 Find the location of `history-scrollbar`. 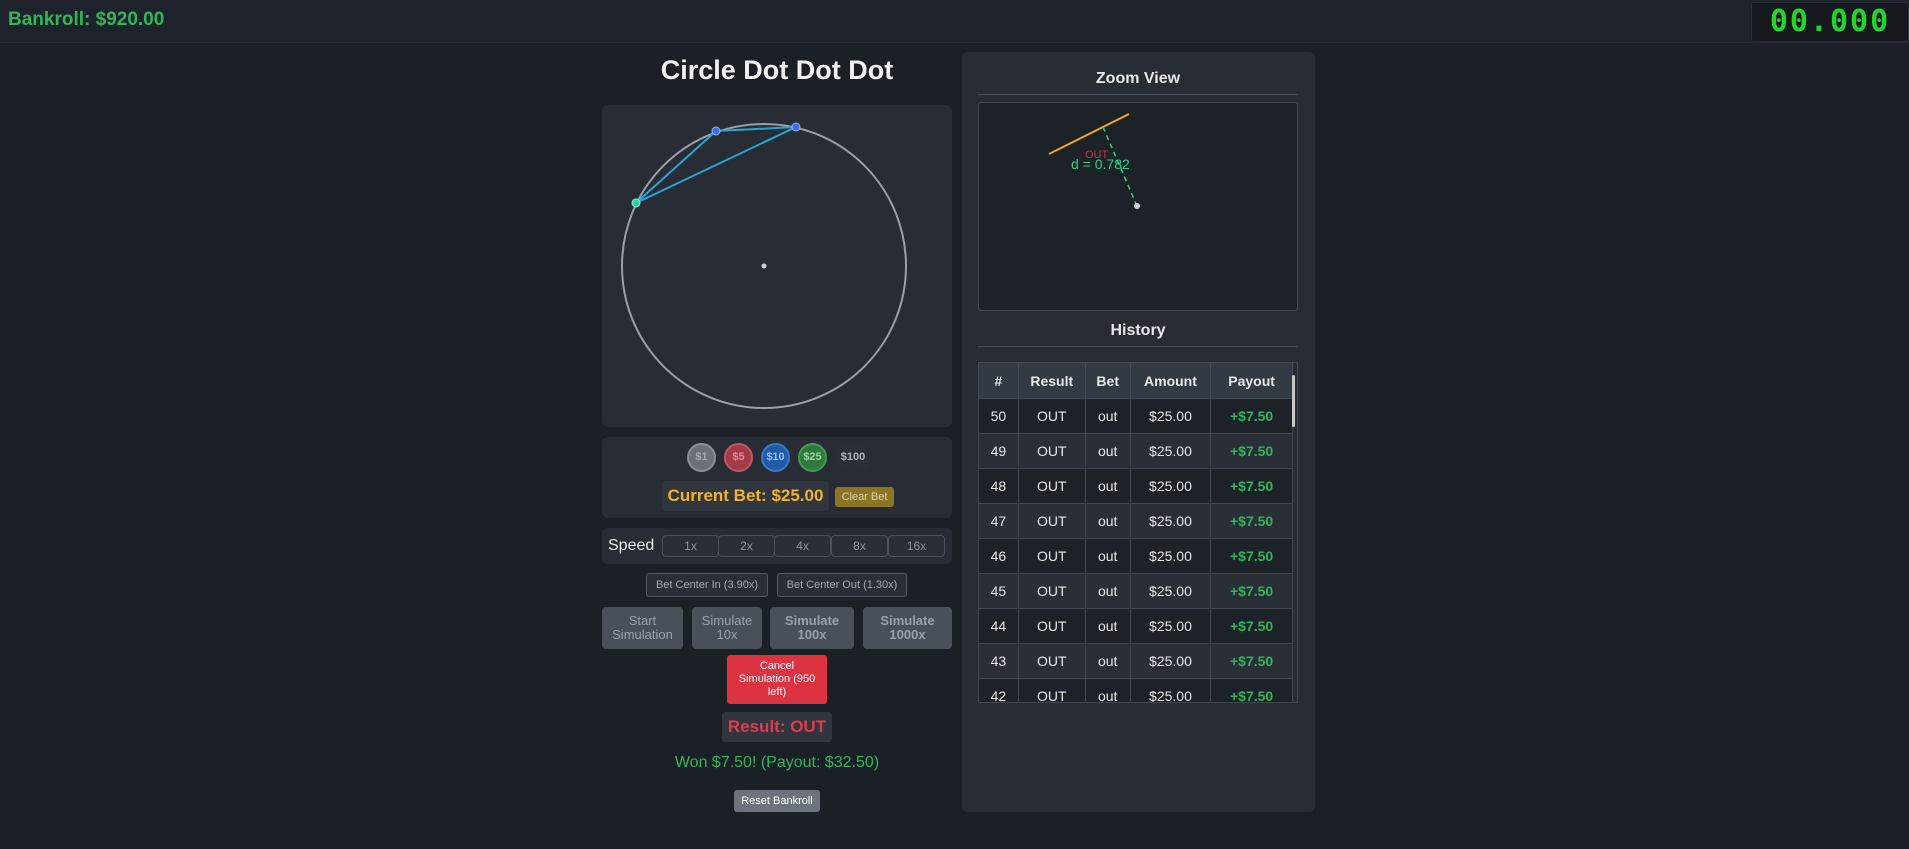

history-scrollbar is located at coordinates (1293, 401).